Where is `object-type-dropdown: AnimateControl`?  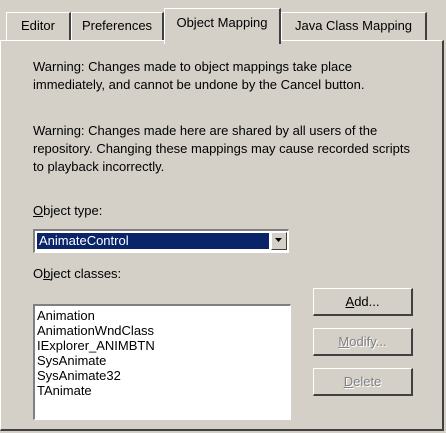
object-type-dropdown: AnimateControl is located at coordinates (161, 241).